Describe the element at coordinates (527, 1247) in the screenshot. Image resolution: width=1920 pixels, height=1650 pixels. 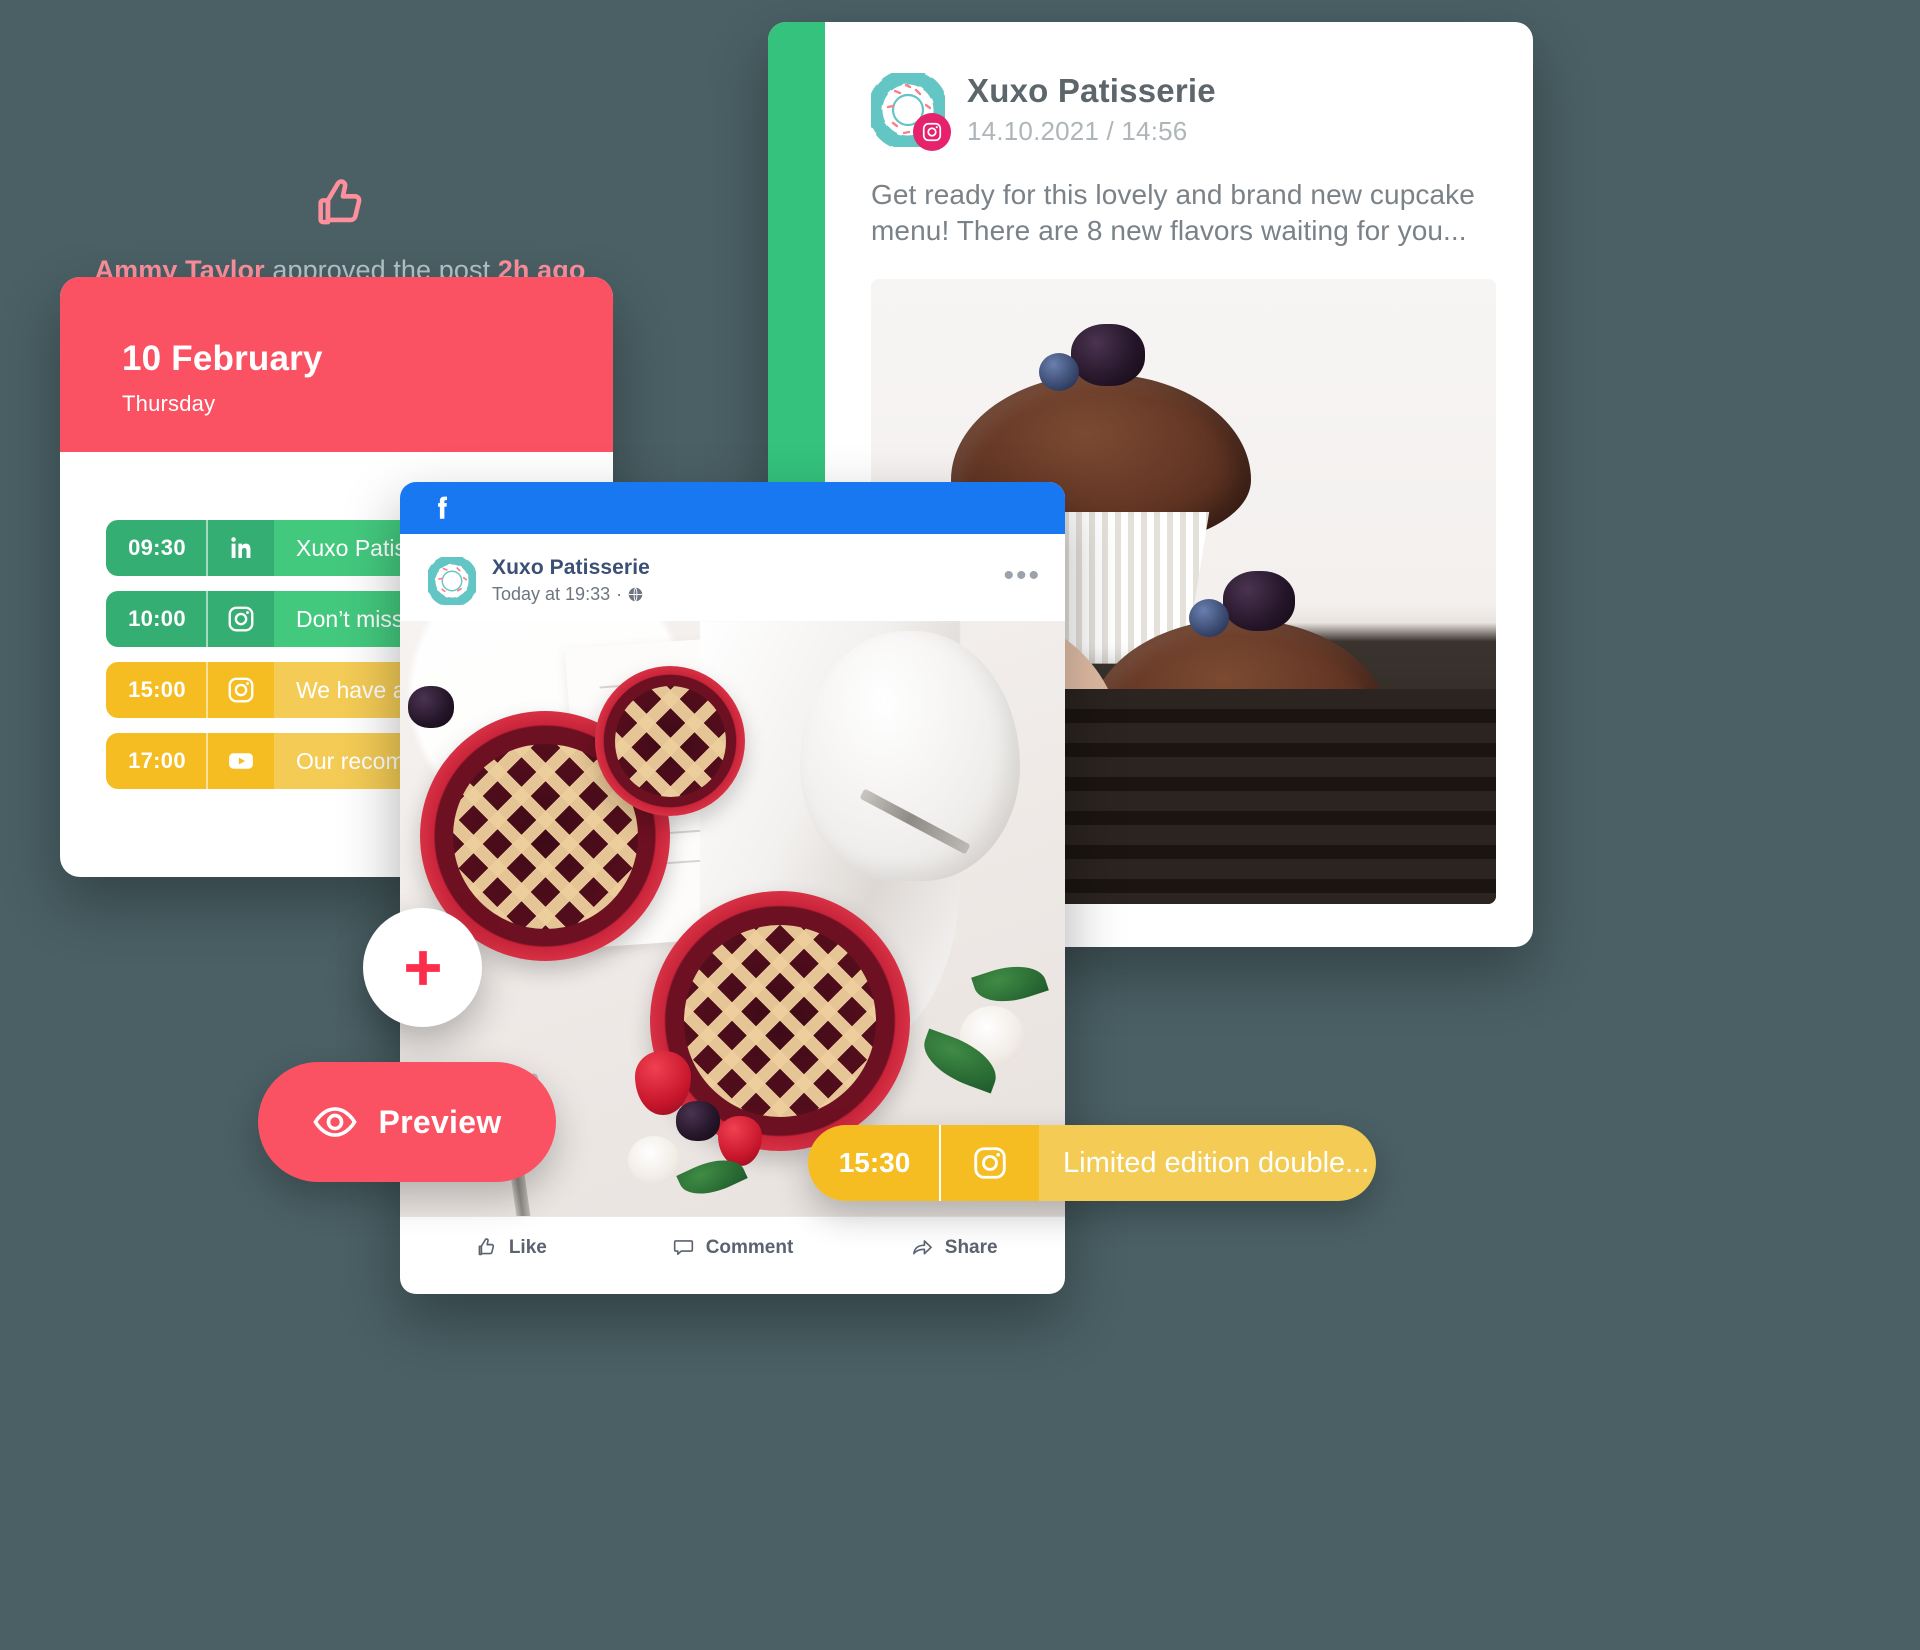
I see `like-label: Like` at that location.